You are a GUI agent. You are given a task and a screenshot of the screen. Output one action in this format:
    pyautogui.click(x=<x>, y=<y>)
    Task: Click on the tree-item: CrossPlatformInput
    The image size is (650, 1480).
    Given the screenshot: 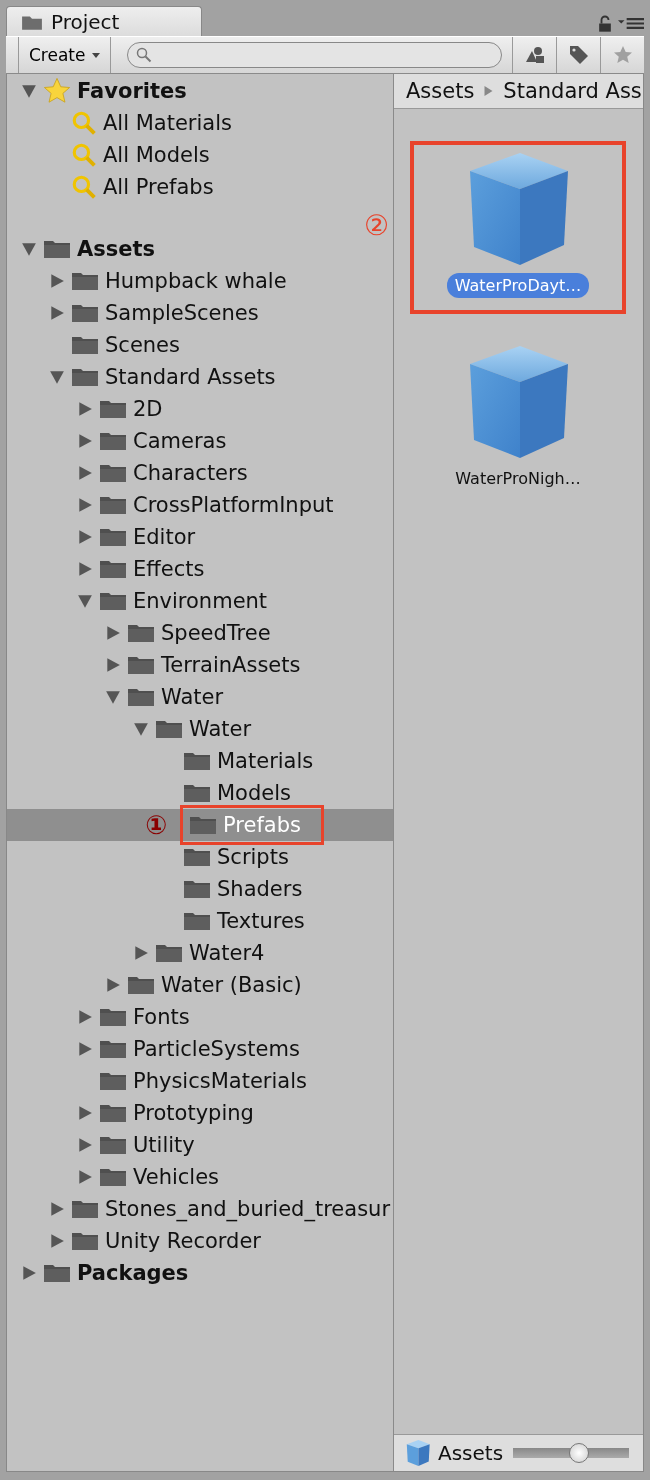 What is the action you would take?
    pyautogui.click(x=200, y=505)
    